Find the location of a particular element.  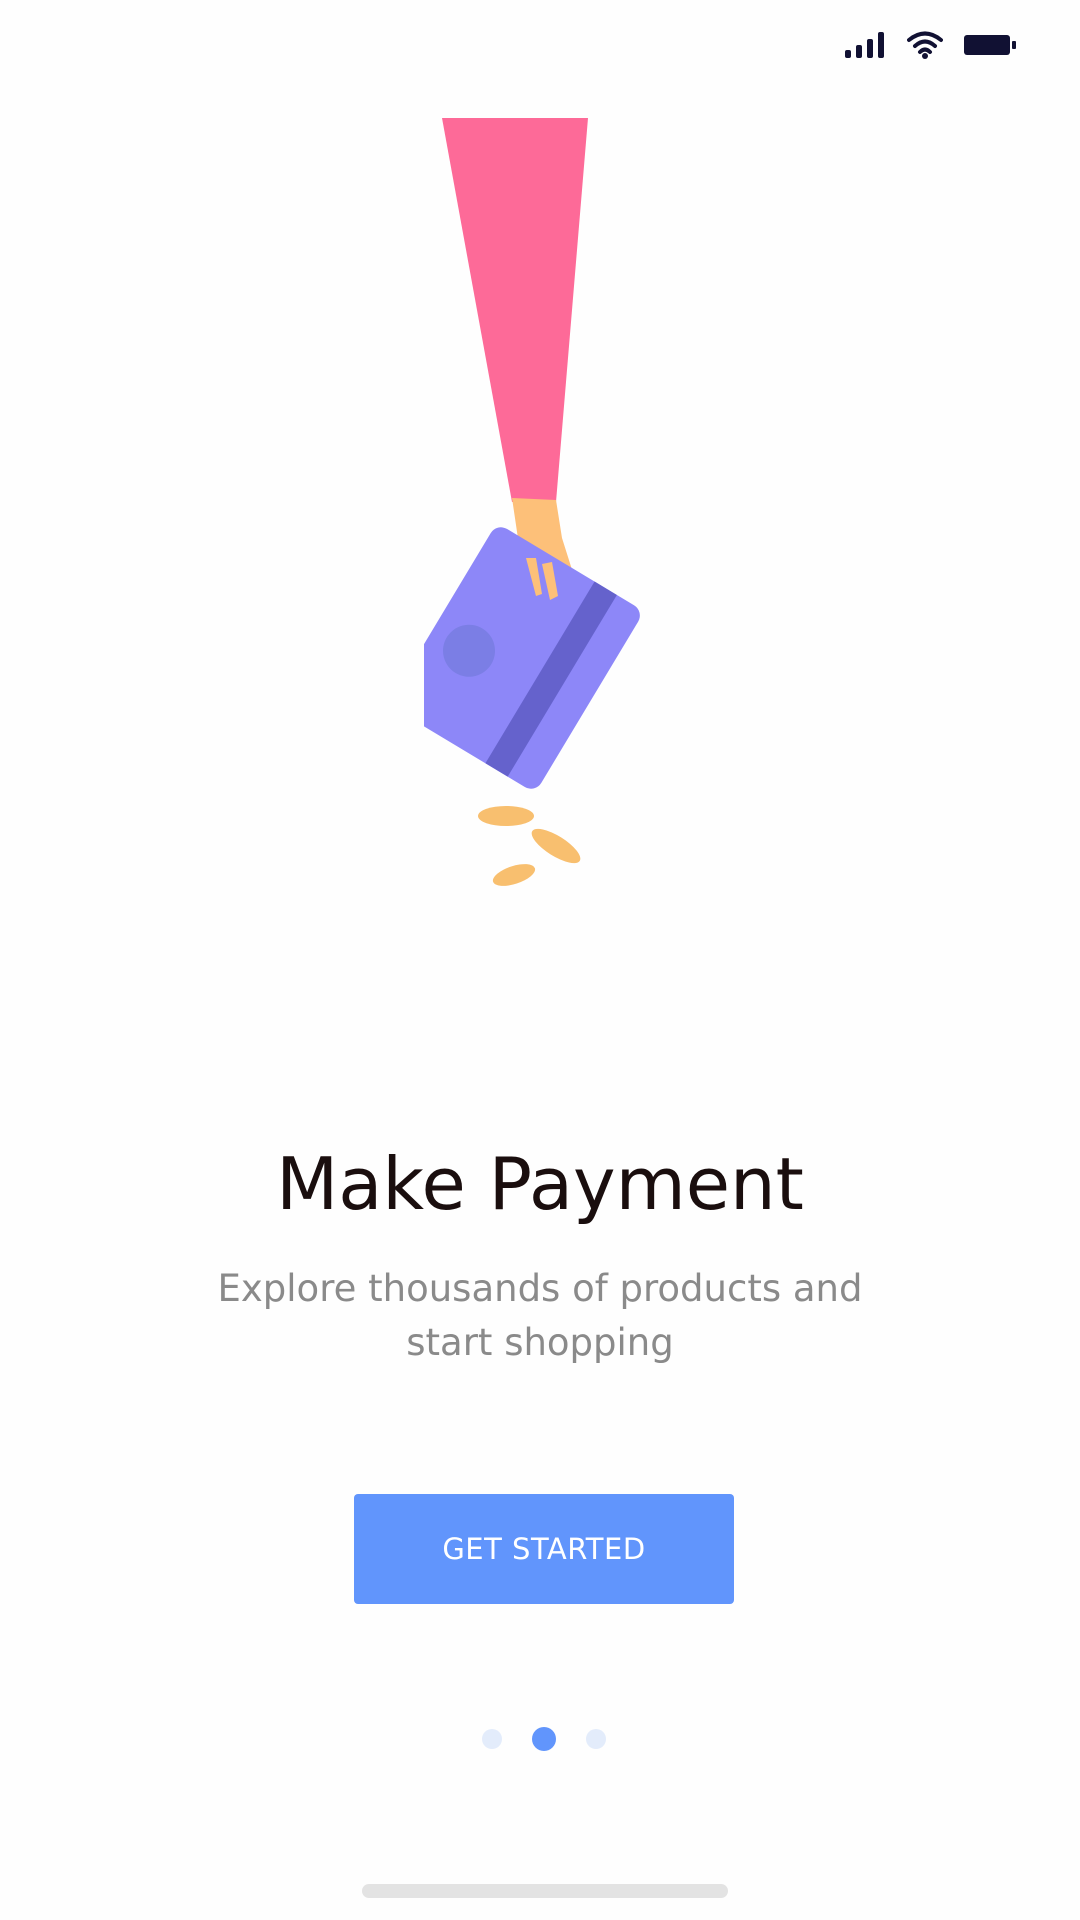

status-icons is located at coordinates (931, 45).